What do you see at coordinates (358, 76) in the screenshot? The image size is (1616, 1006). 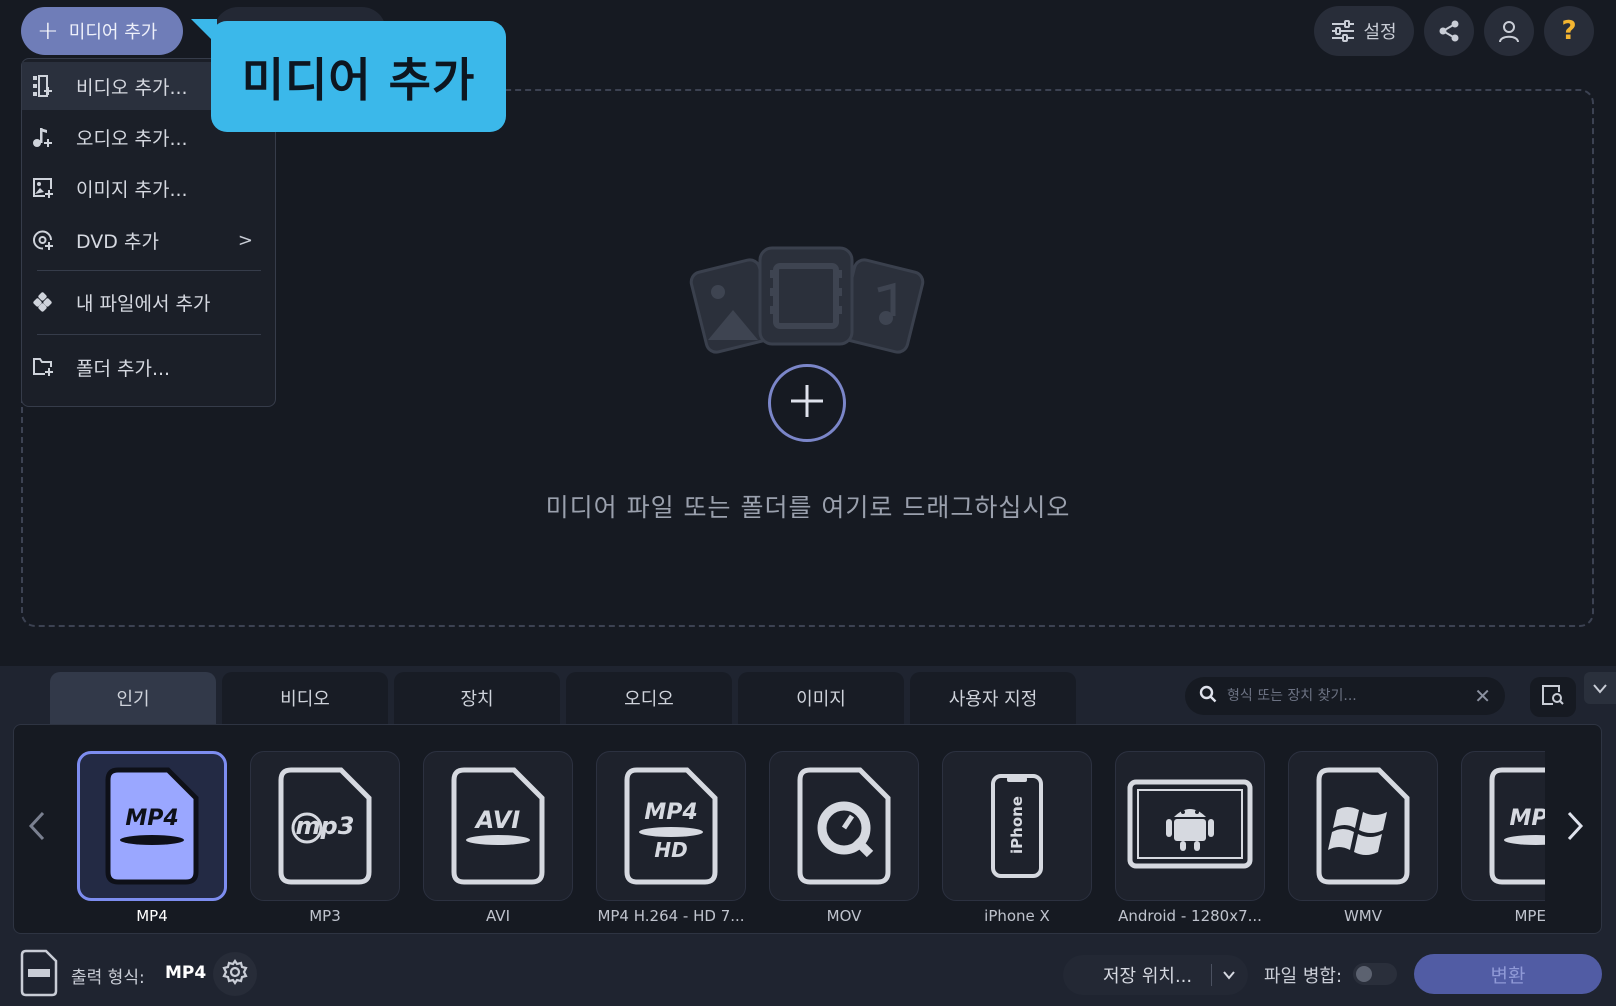 I see `add-media-tooltip: 미디어 추가` at bounding box center [358, 76].